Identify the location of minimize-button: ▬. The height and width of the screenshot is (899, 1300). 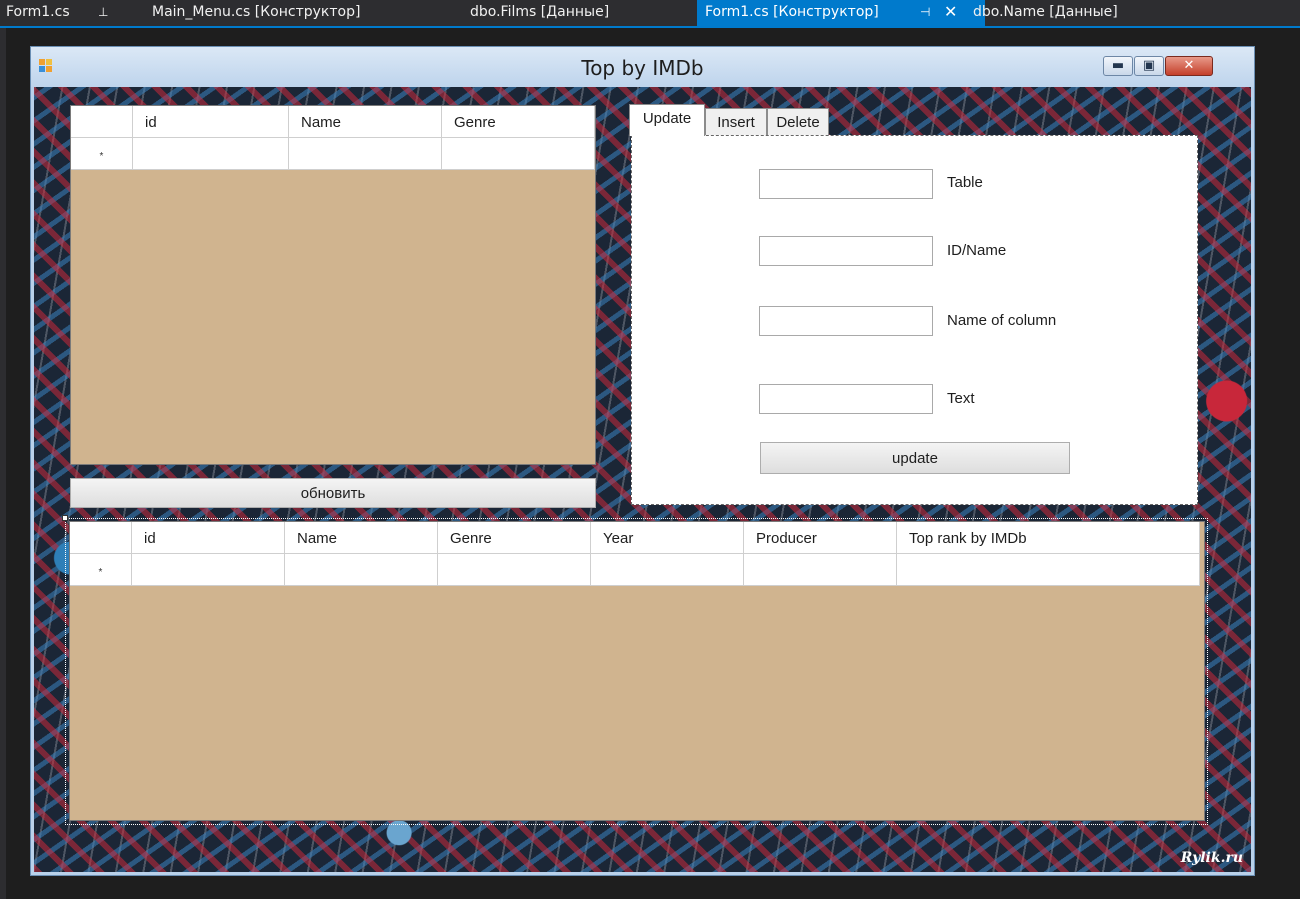
(1118, 66).